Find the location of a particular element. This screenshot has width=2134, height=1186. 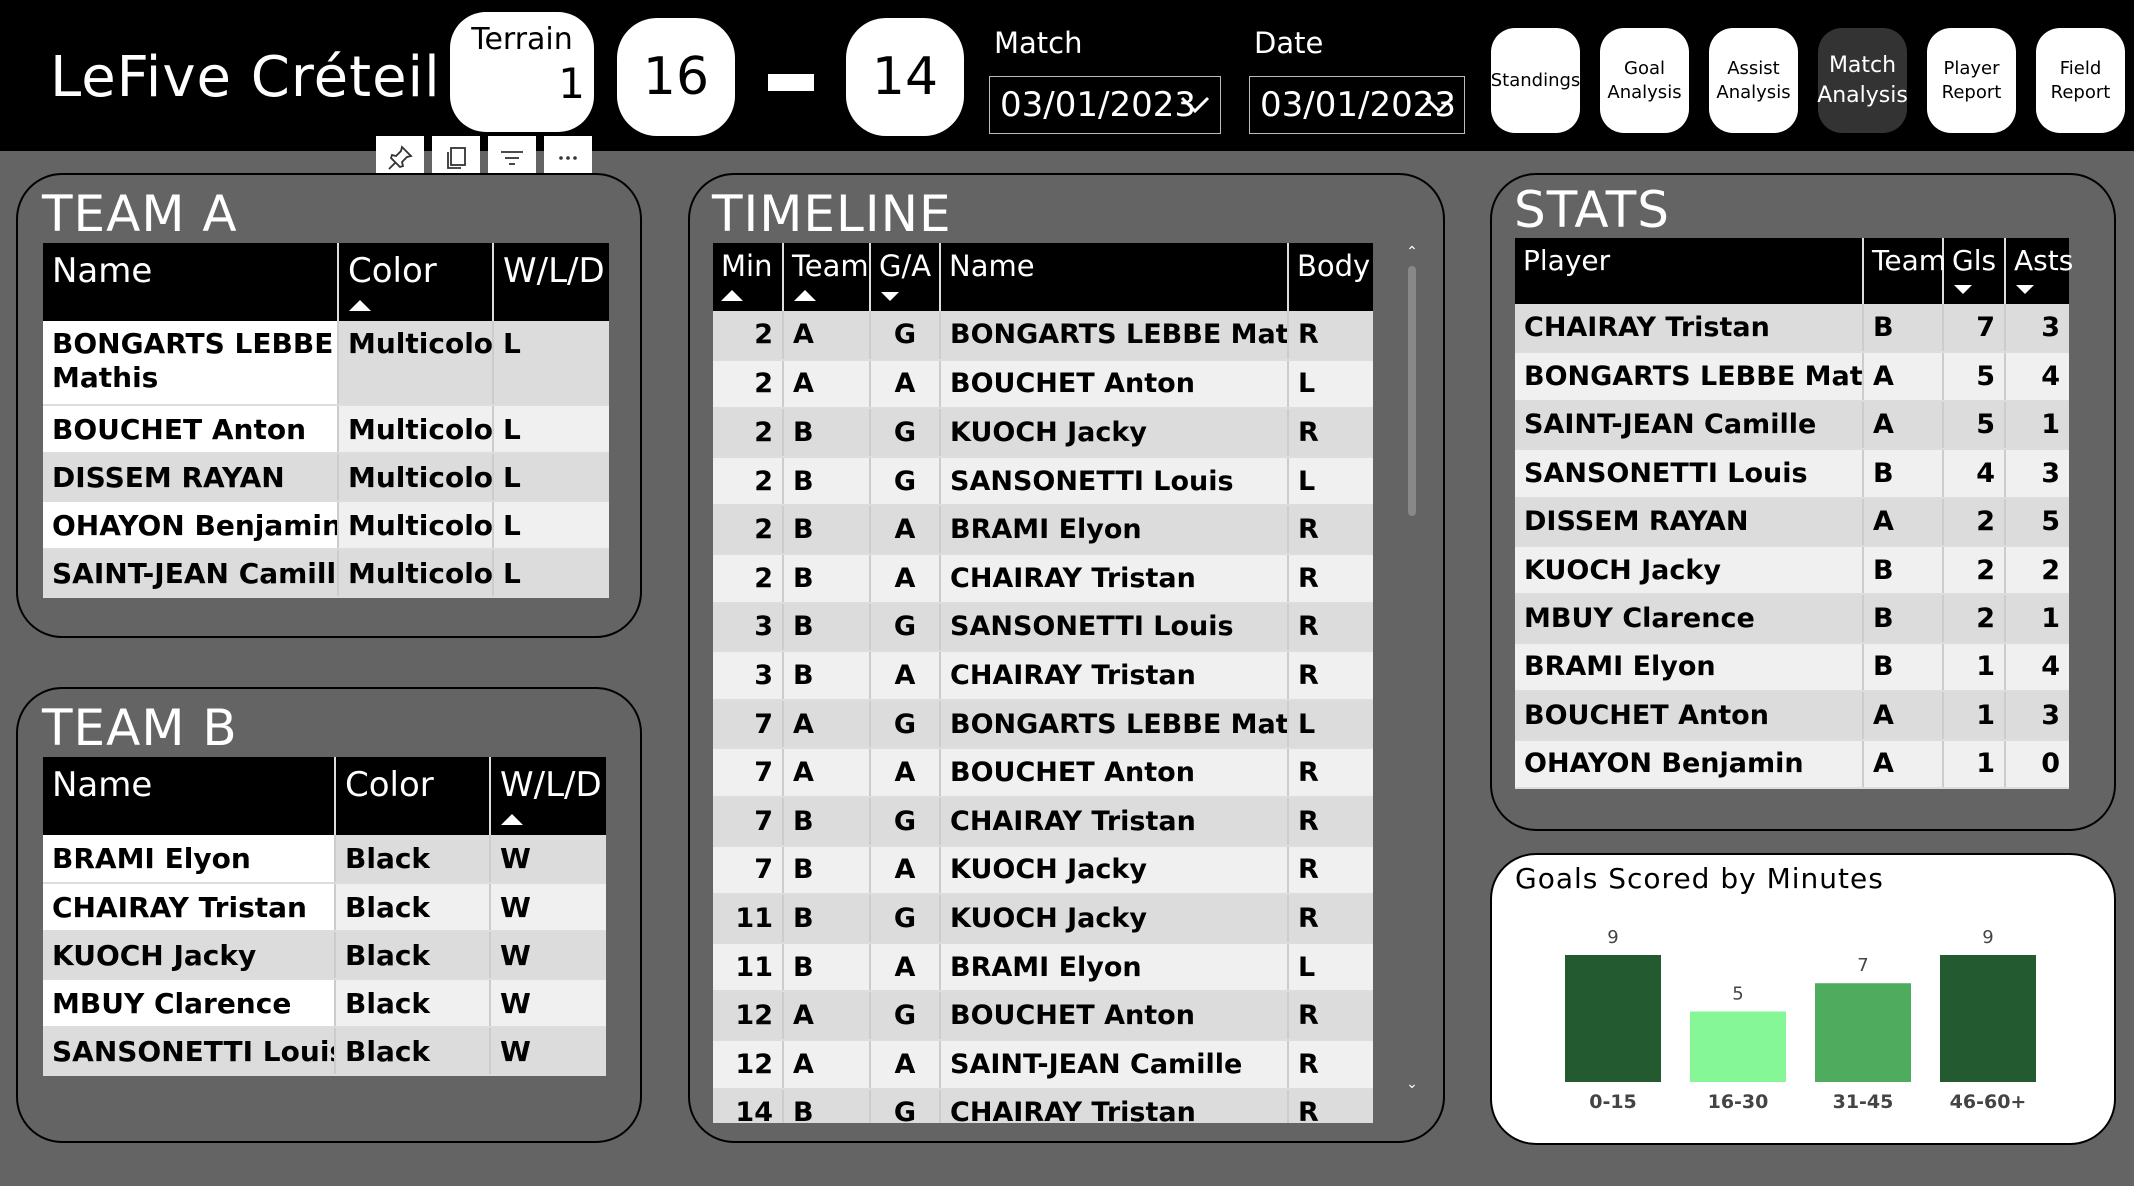

match-label: Match is located at coordinates (1038, 43).